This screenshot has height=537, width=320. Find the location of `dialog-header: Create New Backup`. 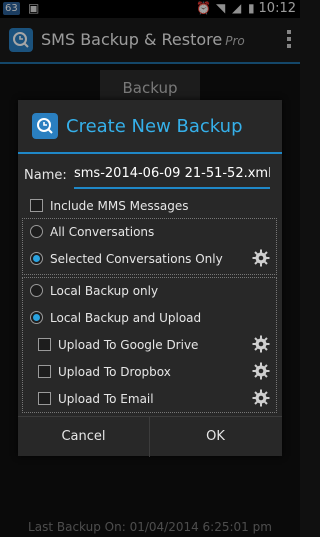

dialog-header: Create New Backup is located at coordinates (150, 127).